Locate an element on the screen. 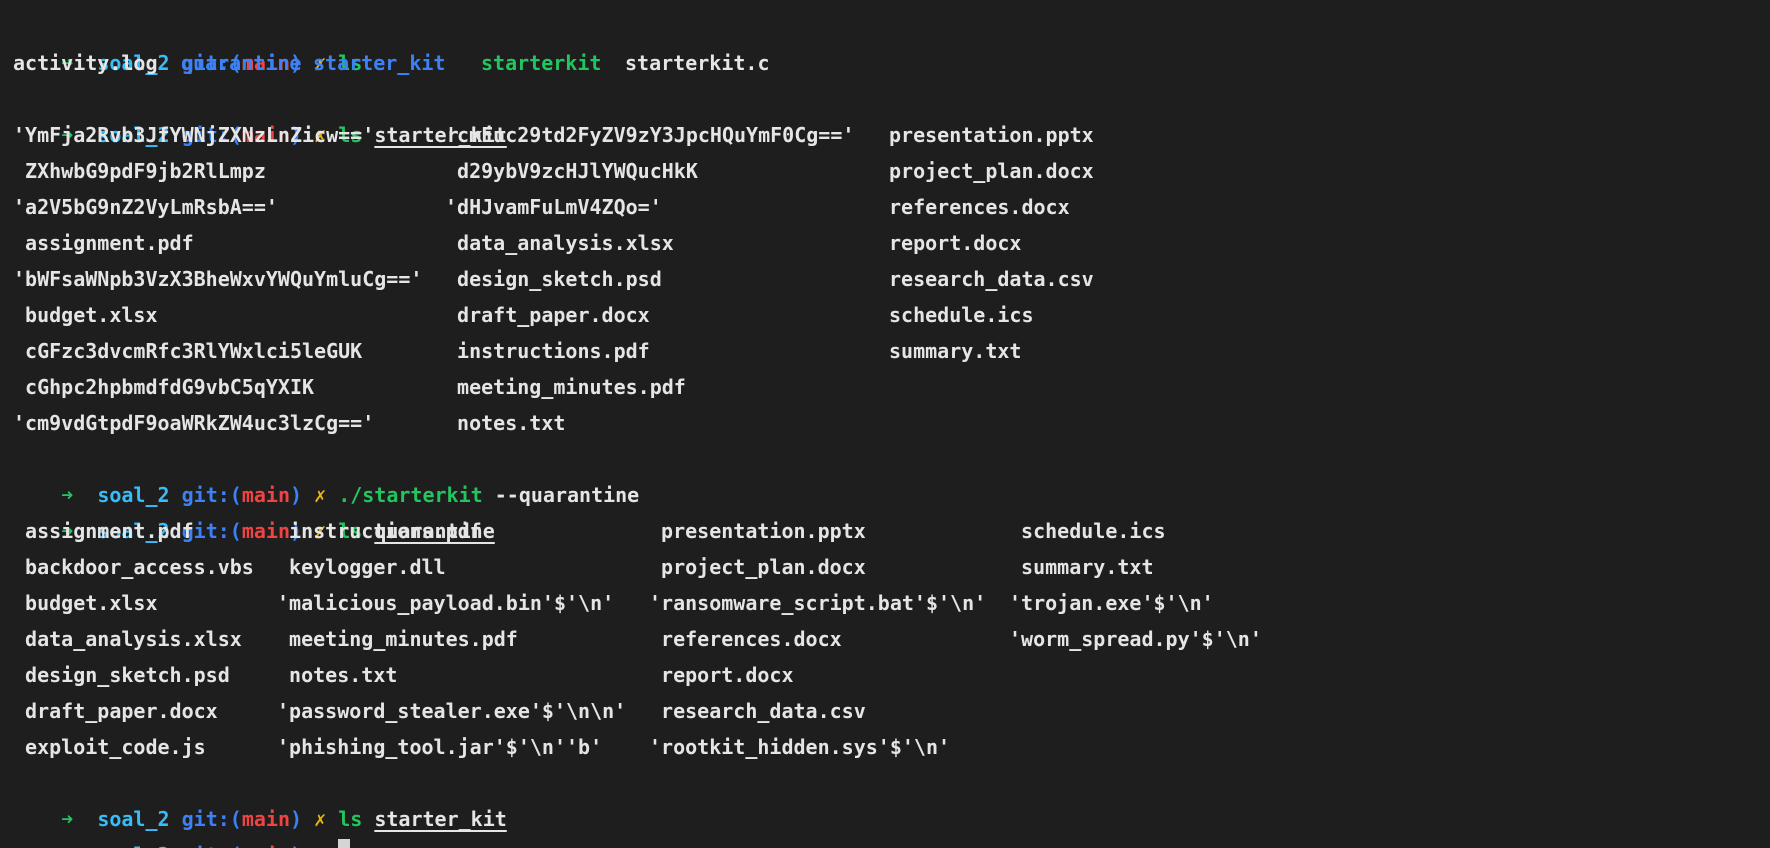 Image resolution: width=1770 pixels, height=848 pixels. git-dirty-icon: ✗ is located at coordinates (320, 845).